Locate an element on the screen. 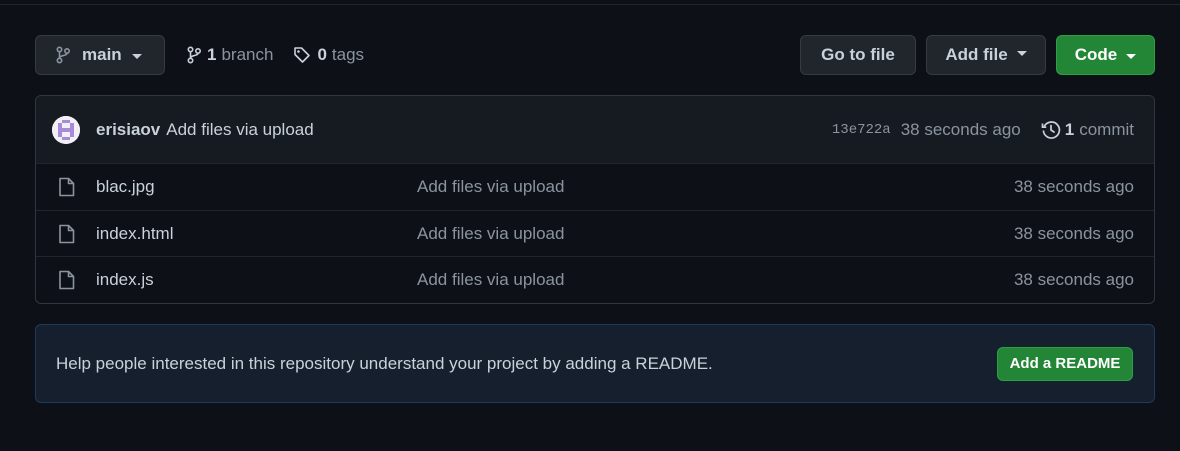 The height and width of the screenshot is (451, 1180). file-name-link: blac.jpg is located at coordinates (256, 187).